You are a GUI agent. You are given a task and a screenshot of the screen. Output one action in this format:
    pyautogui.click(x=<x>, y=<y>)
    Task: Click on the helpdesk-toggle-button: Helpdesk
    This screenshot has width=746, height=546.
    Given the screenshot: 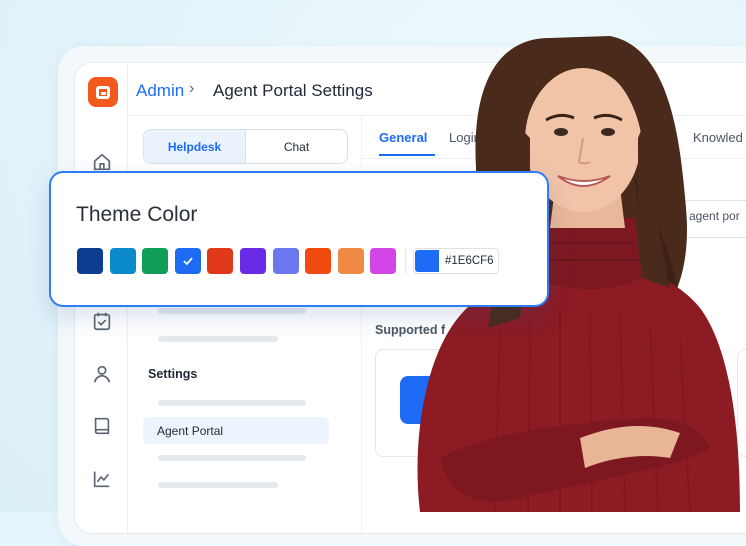 What is the action you would take?
    pyautogui.click(x=195, y=146)
    